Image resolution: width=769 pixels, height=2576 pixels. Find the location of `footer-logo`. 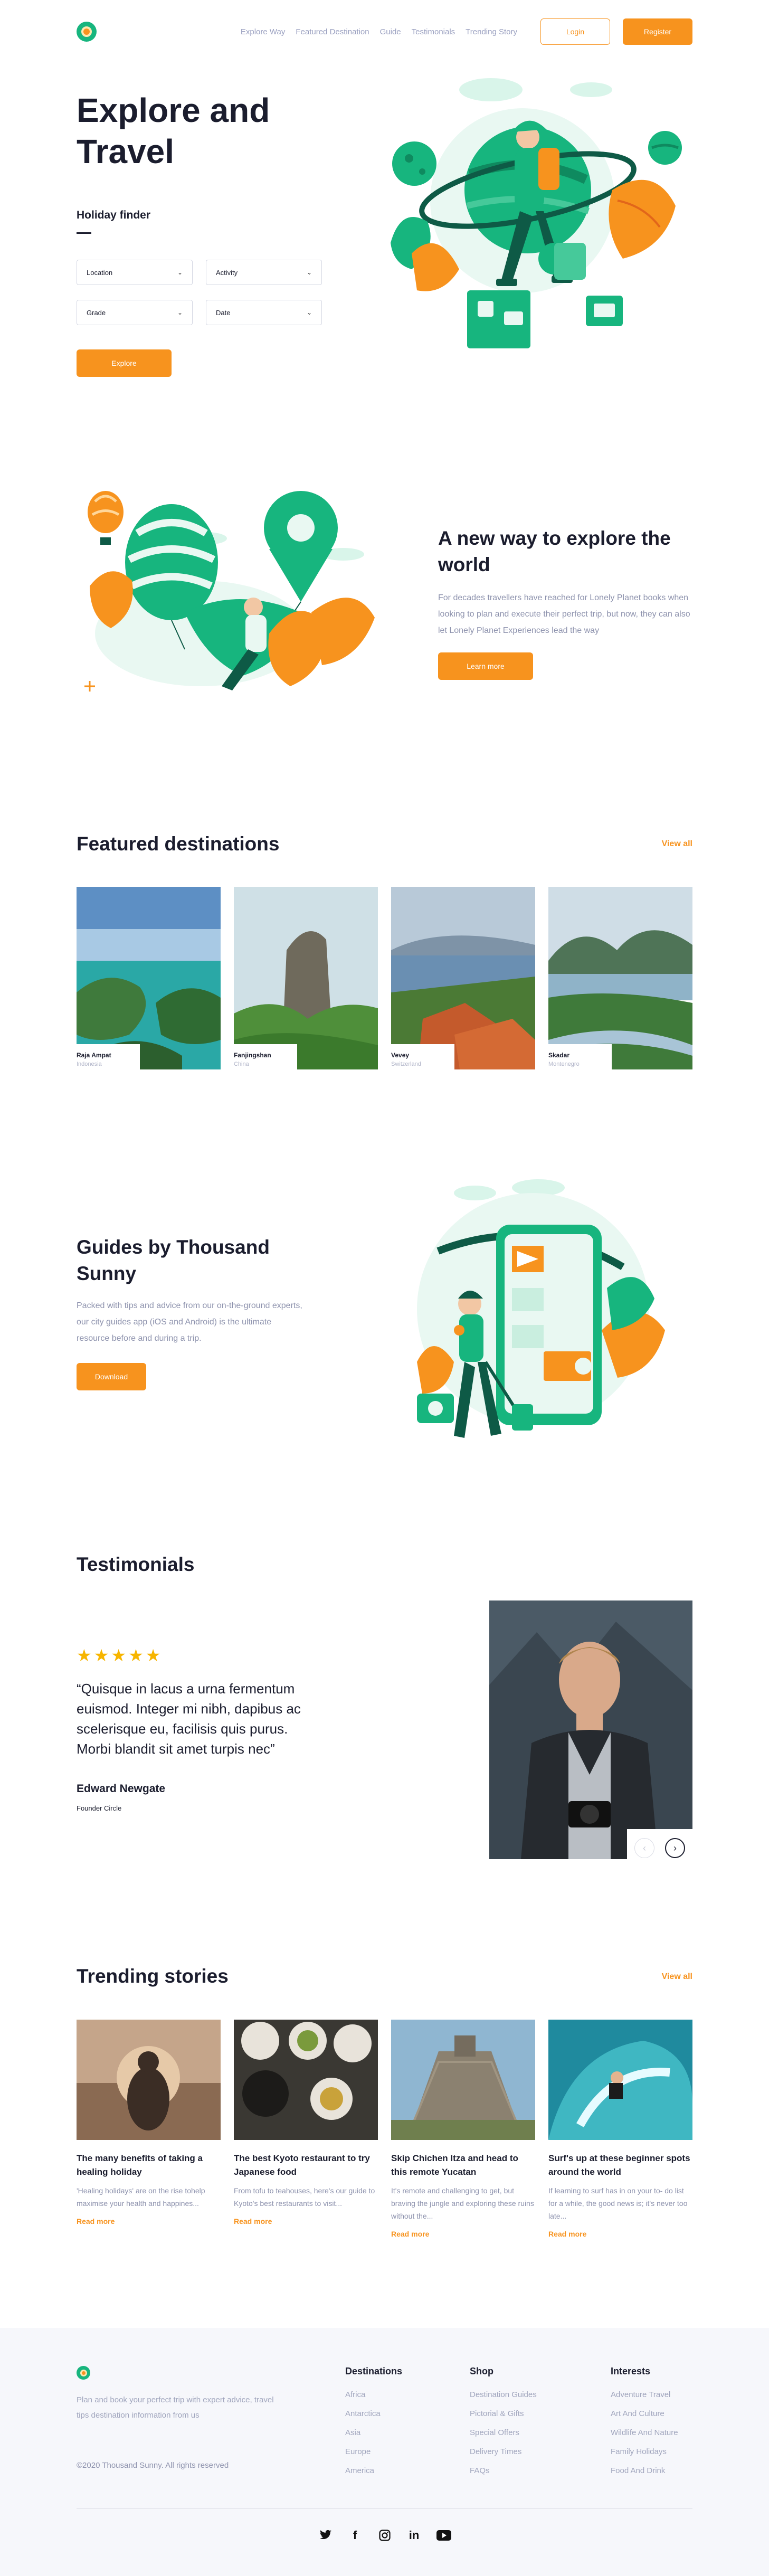

footer-logo is located at coordinates (83, 2373).